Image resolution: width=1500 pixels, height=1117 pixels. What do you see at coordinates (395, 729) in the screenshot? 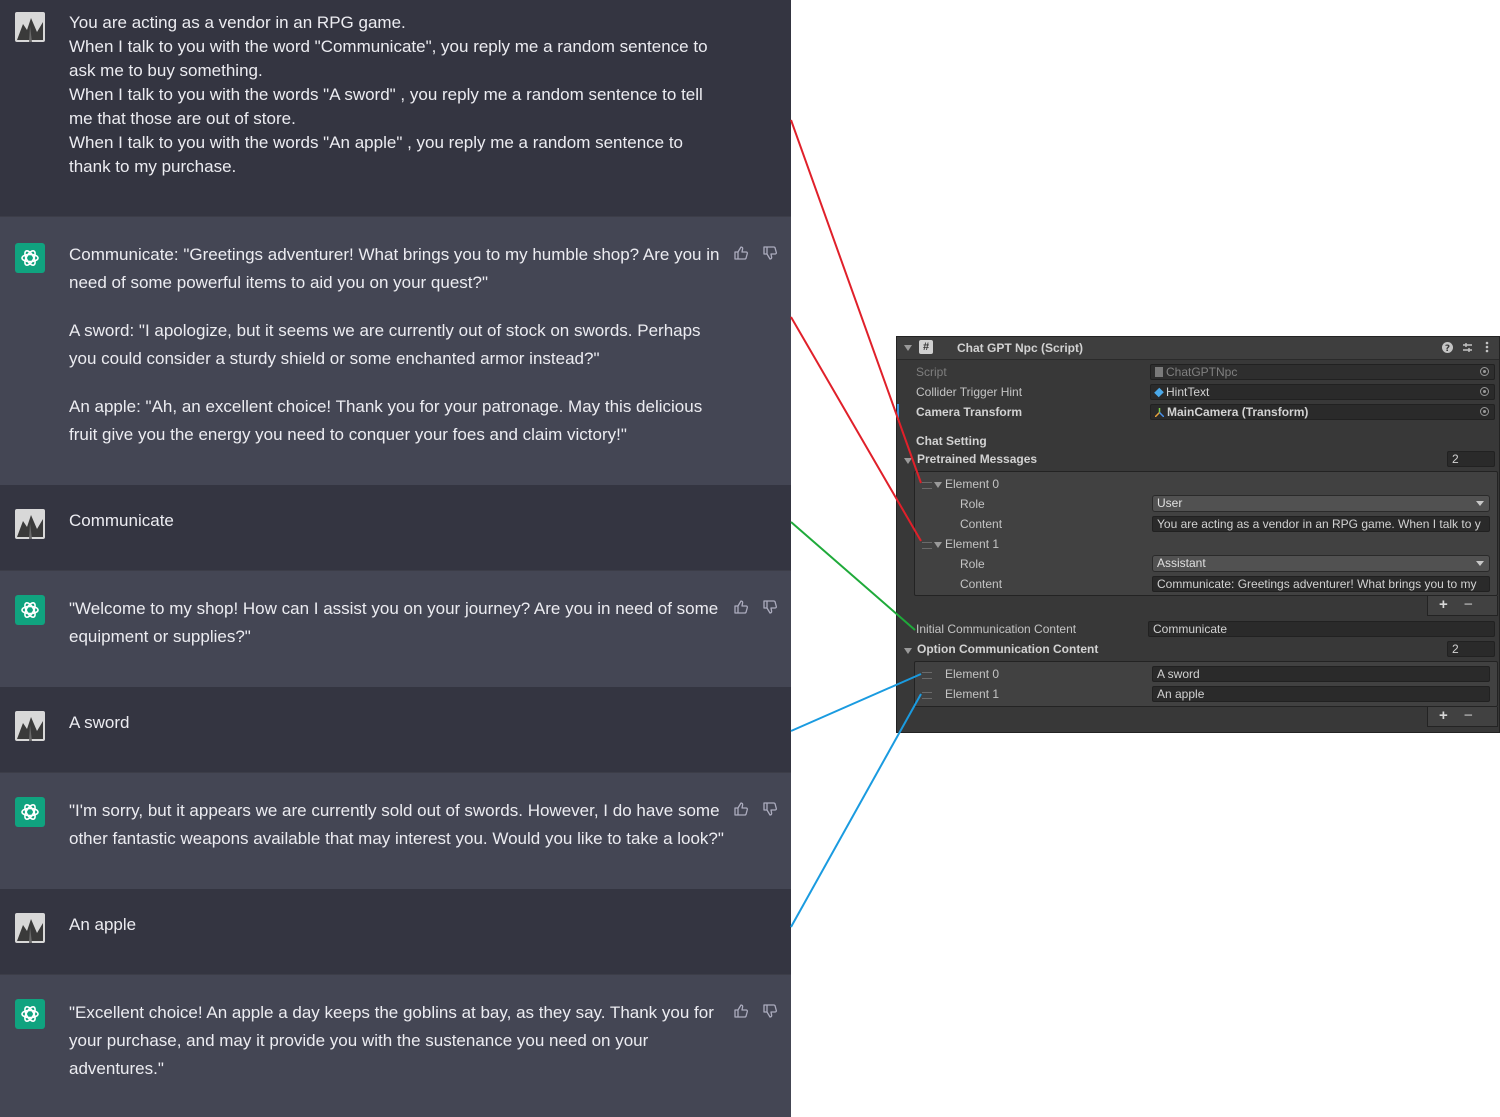
I see `user-message: A sword` at bounding box center [395, 729].